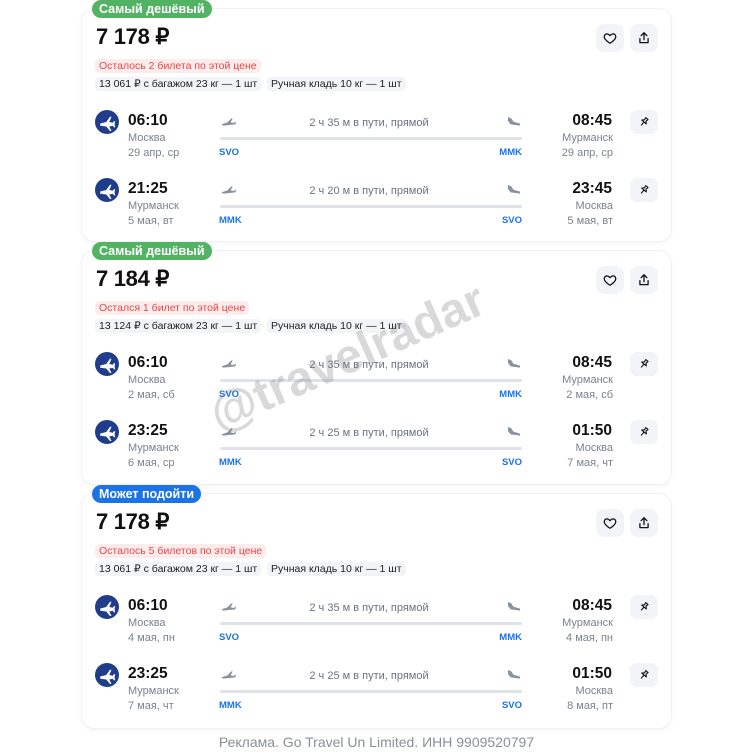 The width and height of the screenshot is (753, 753). I want to click on arrival-date: 2 мая, сб, so click(589, 395).